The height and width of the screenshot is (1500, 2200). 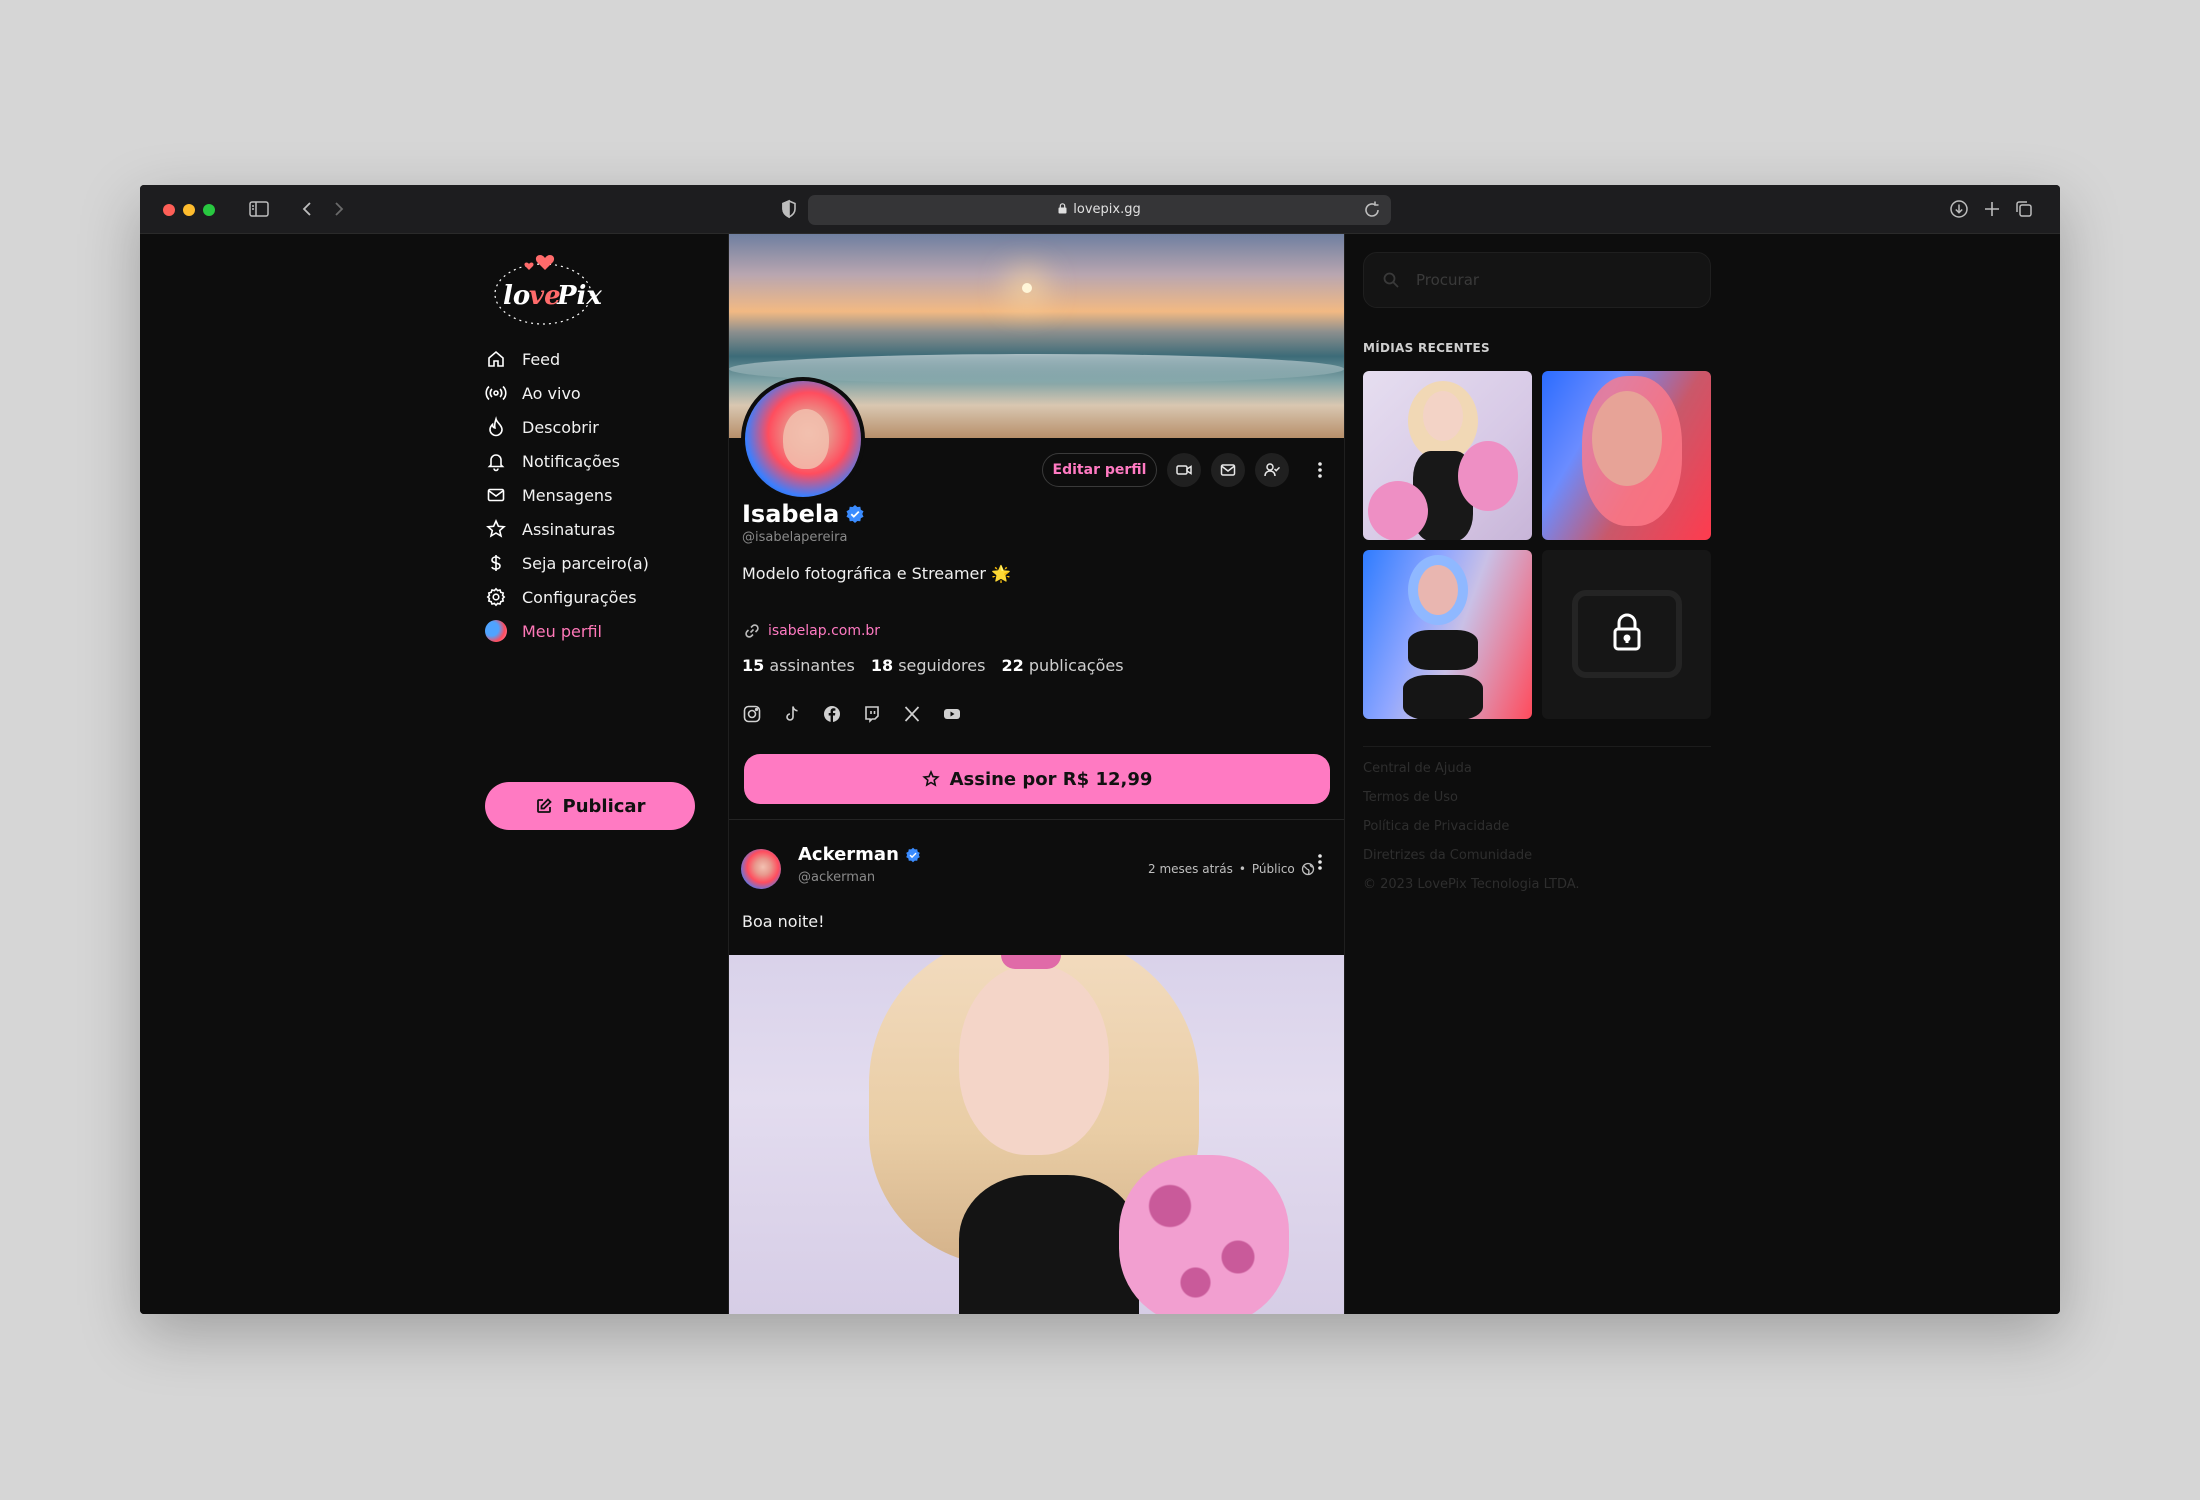 I want to click on lovepix-logo: lo ve Pix, so click(x=545, y=289).